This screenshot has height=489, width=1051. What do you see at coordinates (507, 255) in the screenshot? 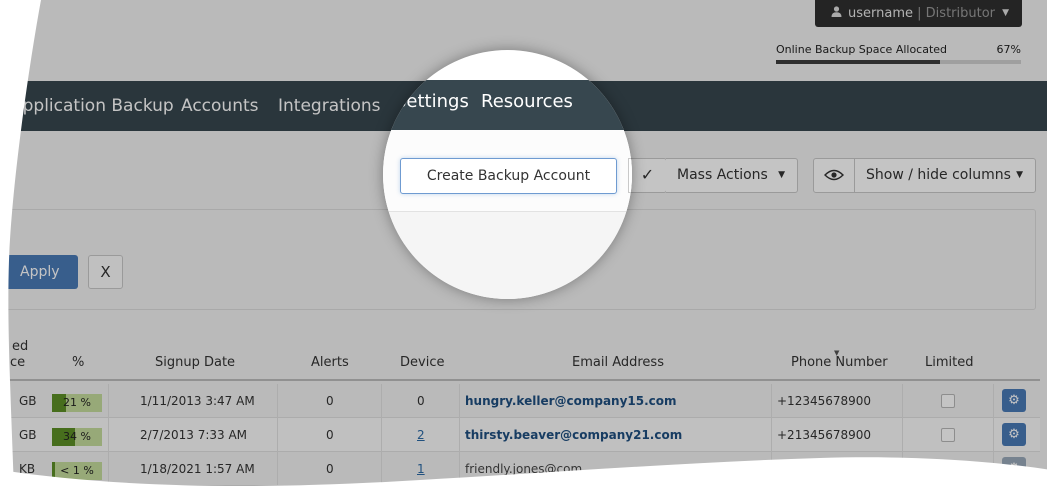
I see `magnified-filter-area` at bounding box center [507, 255].